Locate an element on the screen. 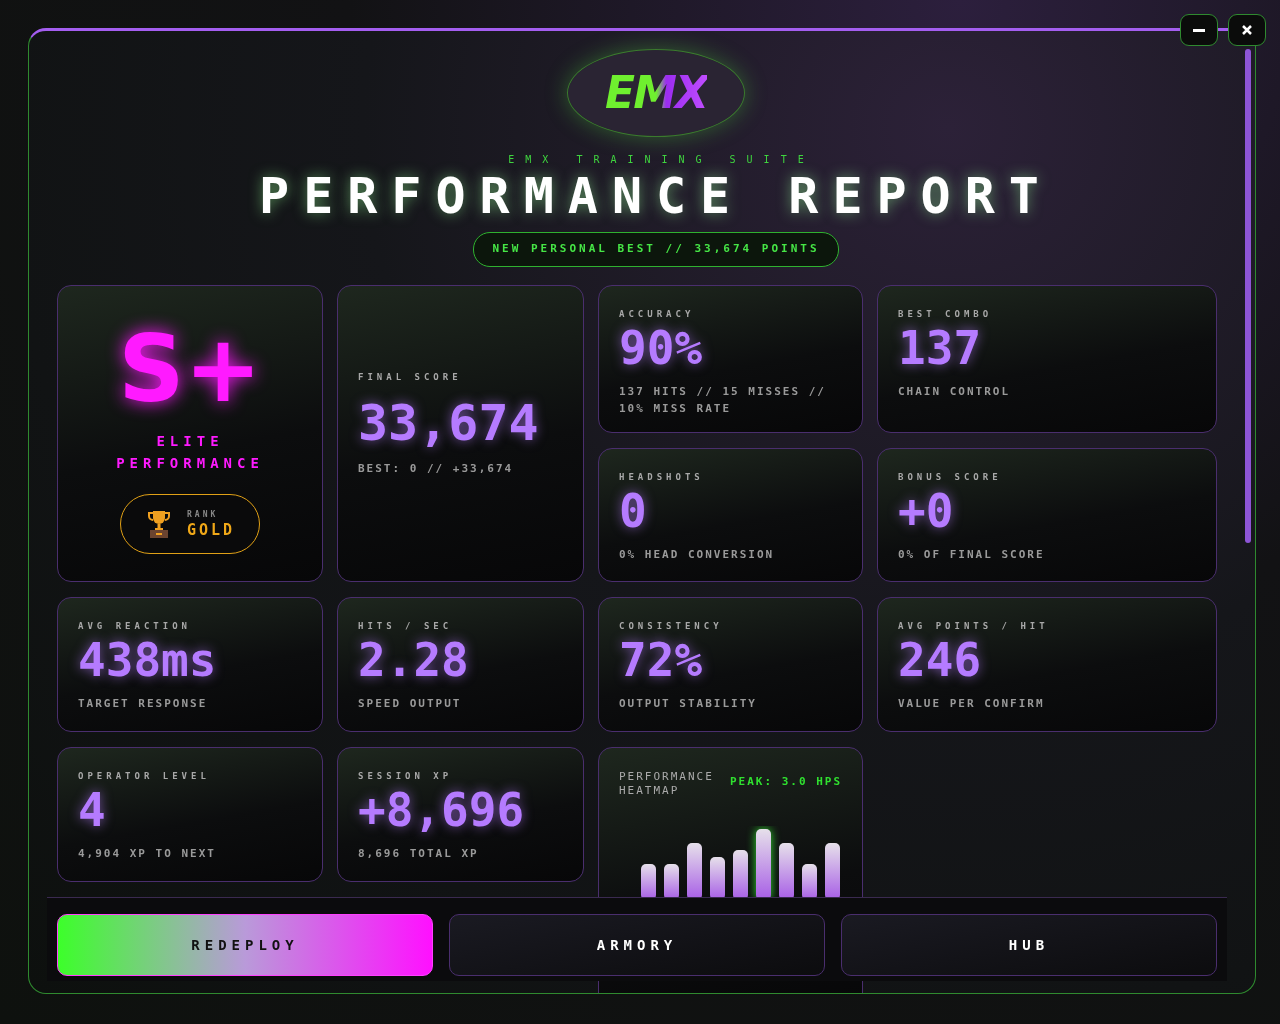  performance-label: ELITE PERFORMANCE is located at coordinates (190, 452).